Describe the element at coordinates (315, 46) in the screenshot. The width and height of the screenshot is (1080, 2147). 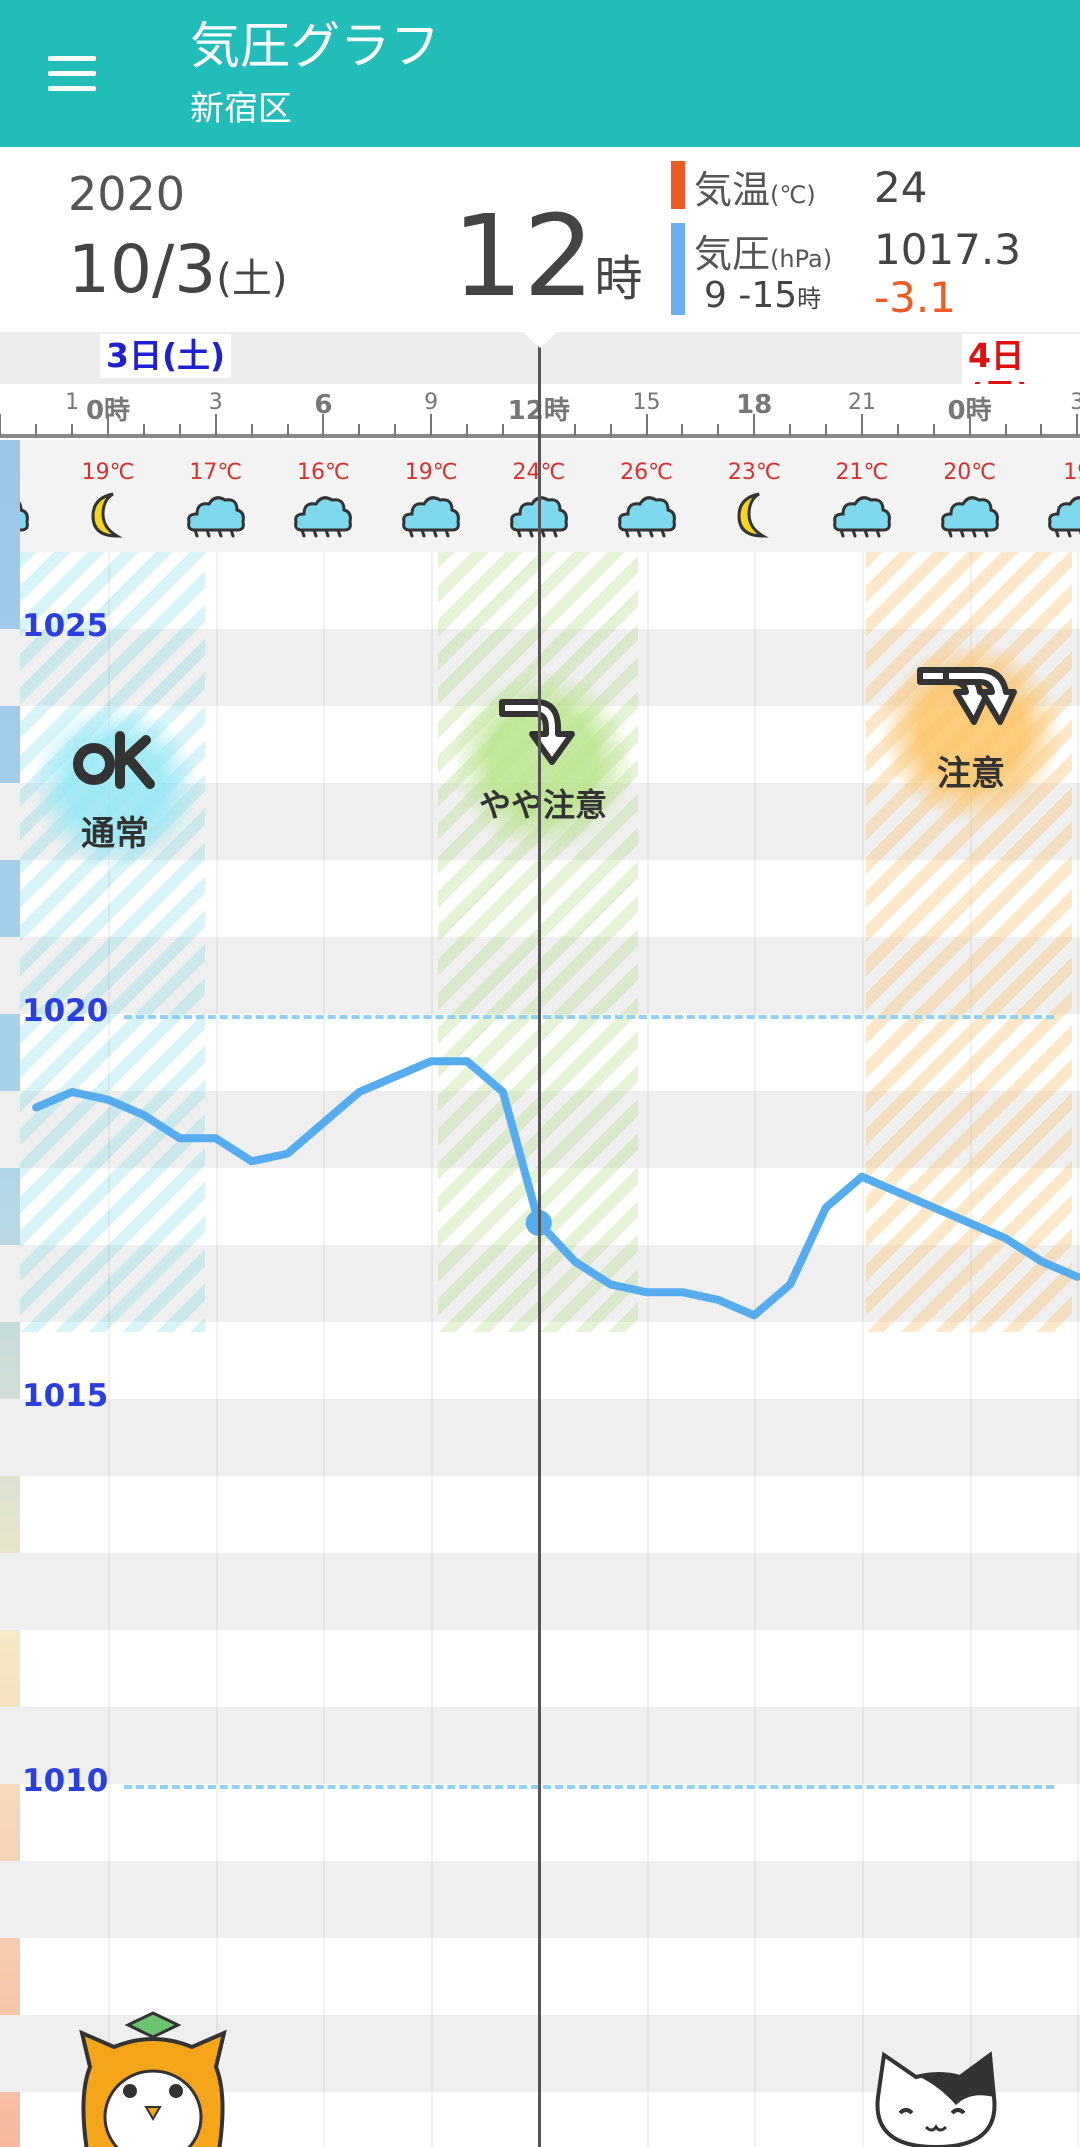
I see `app-title: 気圧グラフ` at that location.